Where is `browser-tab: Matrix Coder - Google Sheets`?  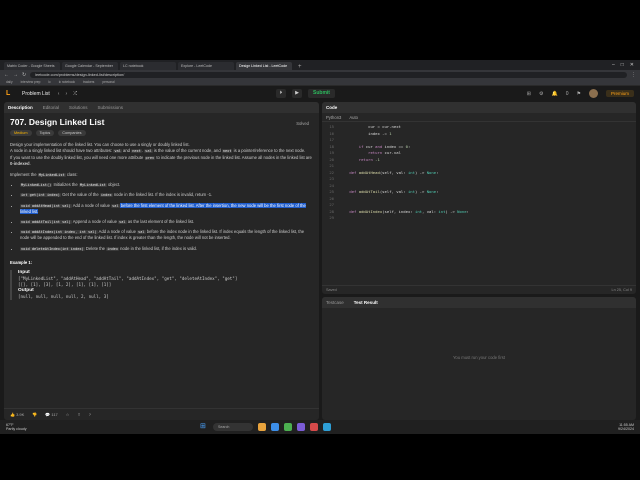
browser-tab: Matrix Coder - Google Sheets is located at coordinates (32, 66).